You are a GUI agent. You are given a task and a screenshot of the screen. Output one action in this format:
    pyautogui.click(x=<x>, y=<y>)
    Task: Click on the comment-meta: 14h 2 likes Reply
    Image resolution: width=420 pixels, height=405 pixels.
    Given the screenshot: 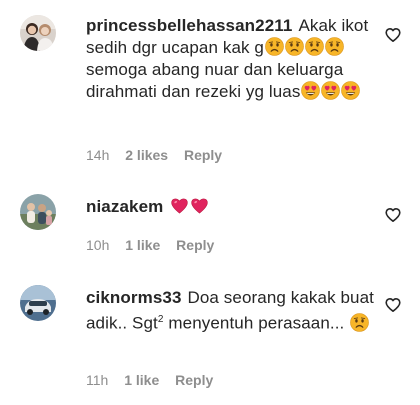 What is the action you would take?
    pyautogui.click(x=160, y=155)
    